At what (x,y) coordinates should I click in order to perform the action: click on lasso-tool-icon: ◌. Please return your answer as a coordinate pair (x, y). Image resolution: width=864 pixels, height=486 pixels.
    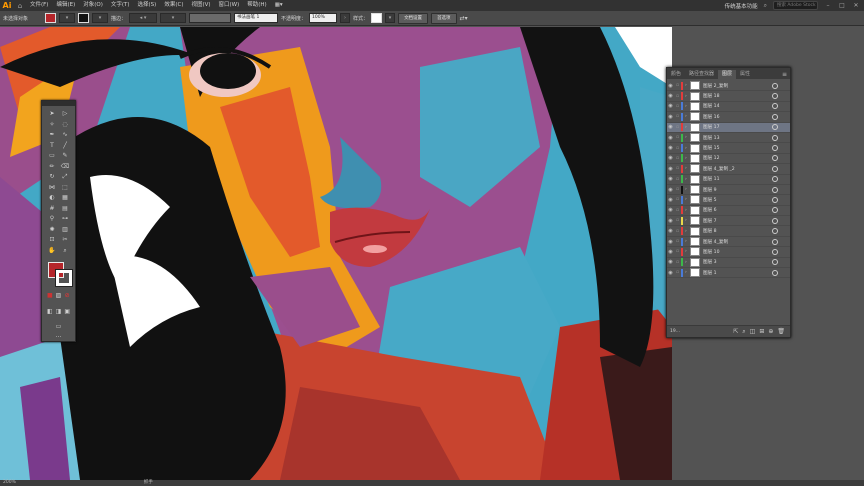
    Looking at the image, I should click on (65, 125).